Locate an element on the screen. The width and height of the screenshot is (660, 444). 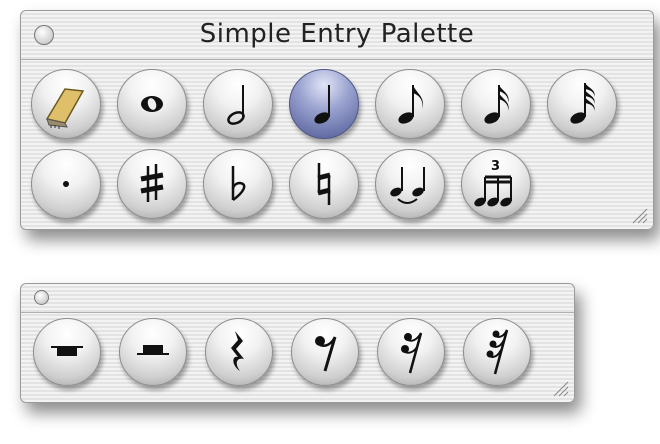
palette-title: Simple Entry Palette is located at coordinates (337, 34).